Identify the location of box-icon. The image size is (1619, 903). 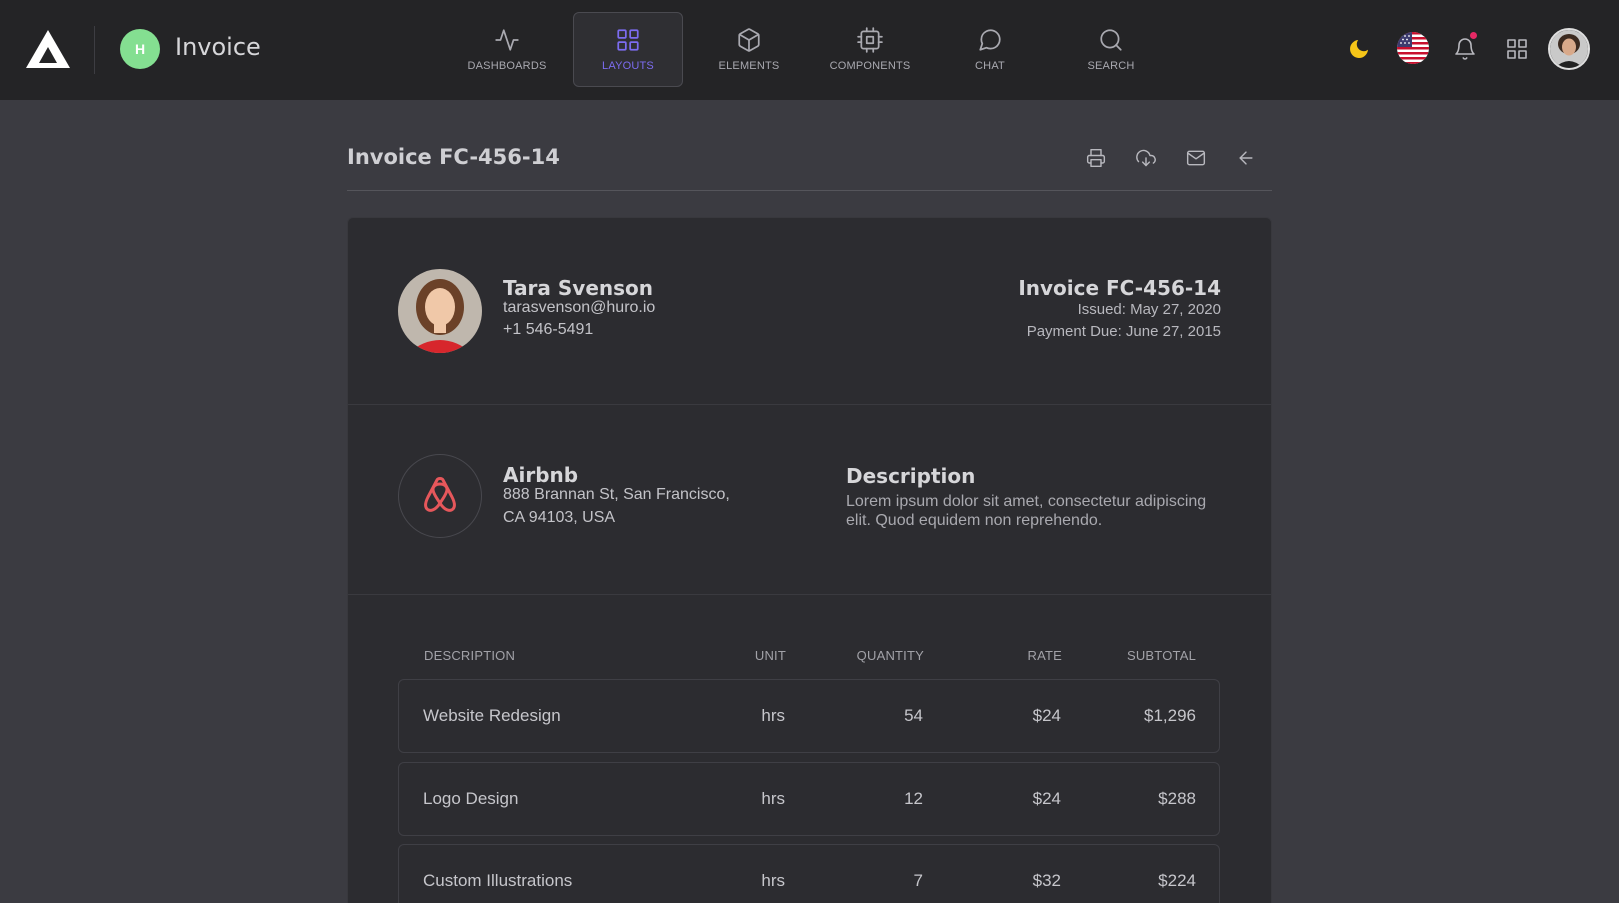
(749, 40).